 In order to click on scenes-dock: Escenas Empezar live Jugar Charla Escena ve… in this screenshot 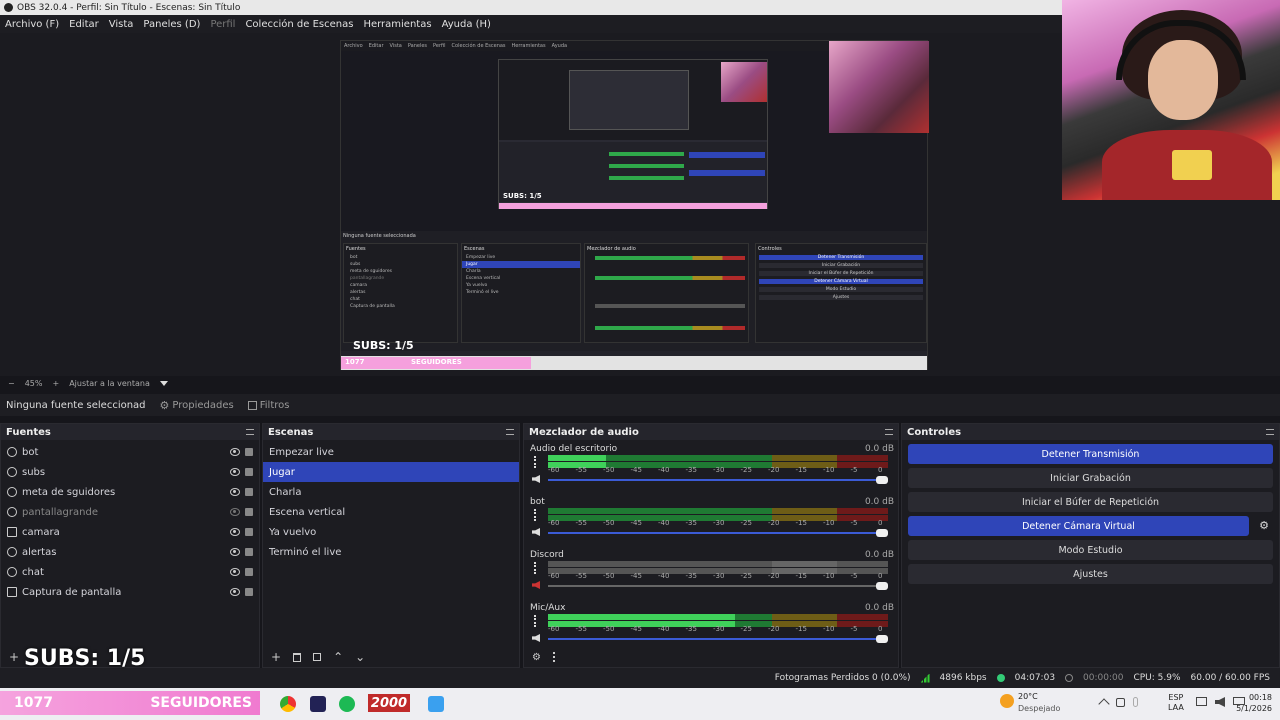, I will do `click(391, 545)`.